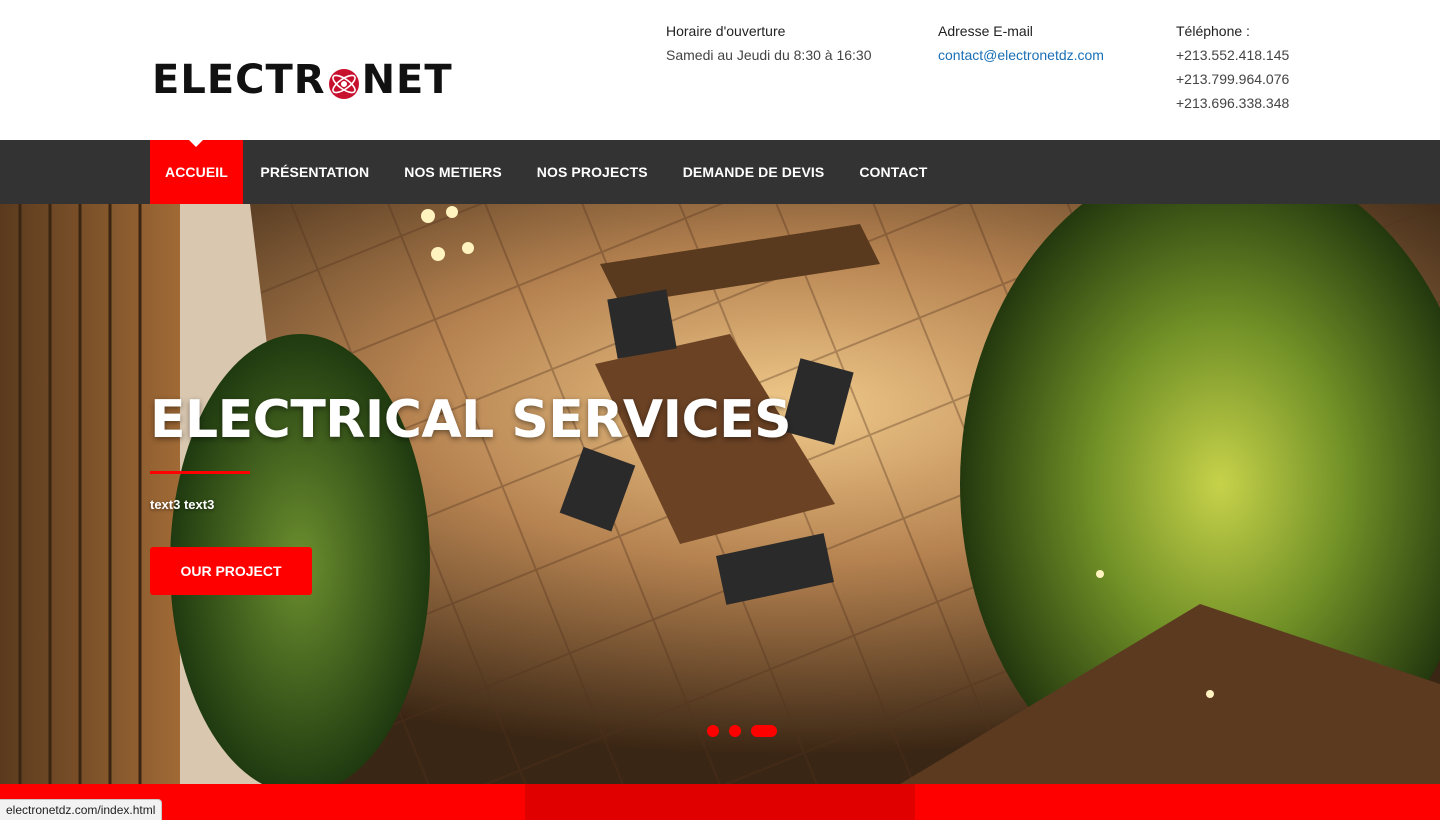 The image size is (1440, 820). What do you see at coordinates (315, 172) in the screenshot?
I see `nav-item-presentation: PRÉSENTATION` at bounding box center [315, 172].